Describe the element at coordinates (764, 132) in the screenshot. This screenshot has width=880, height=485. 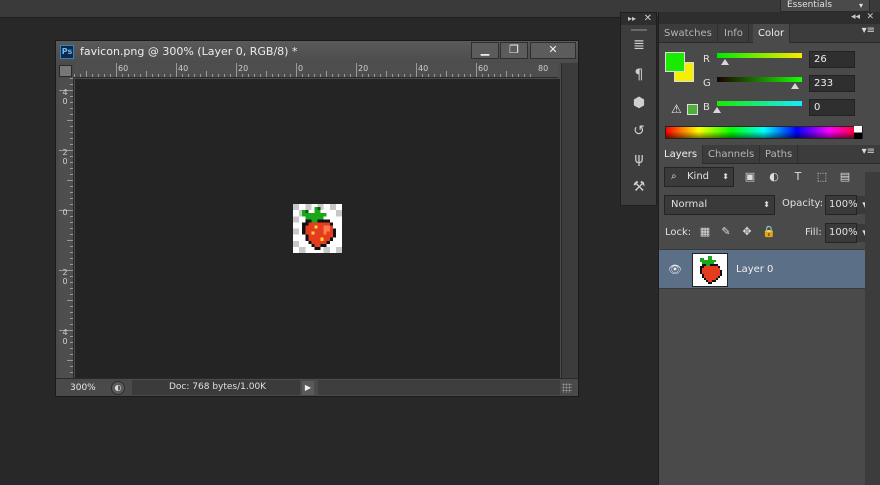
I see `color-spectrum-bar` at that location.